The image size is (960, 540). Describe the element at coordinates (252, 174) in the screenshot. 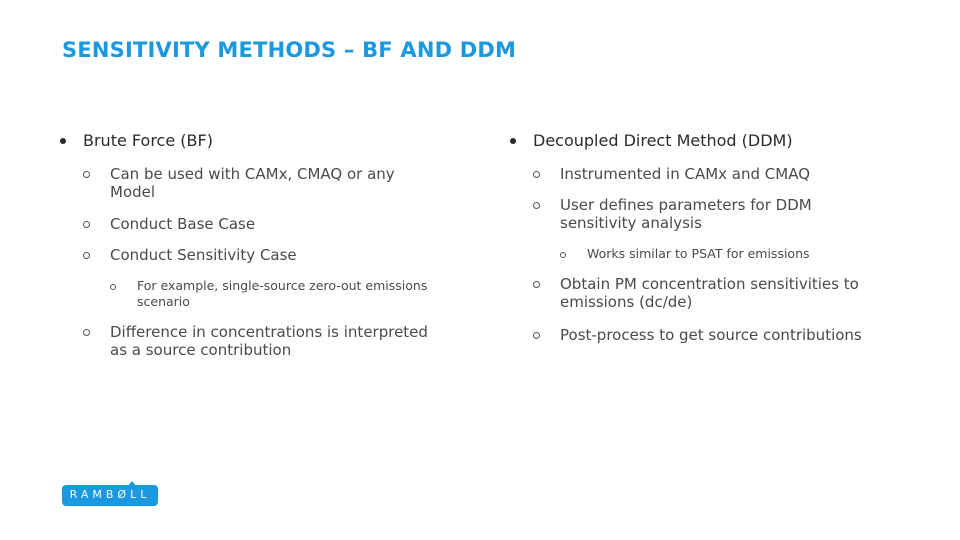

I see `item-line: Can be used with CAMx, CMAQ or any` at that location.